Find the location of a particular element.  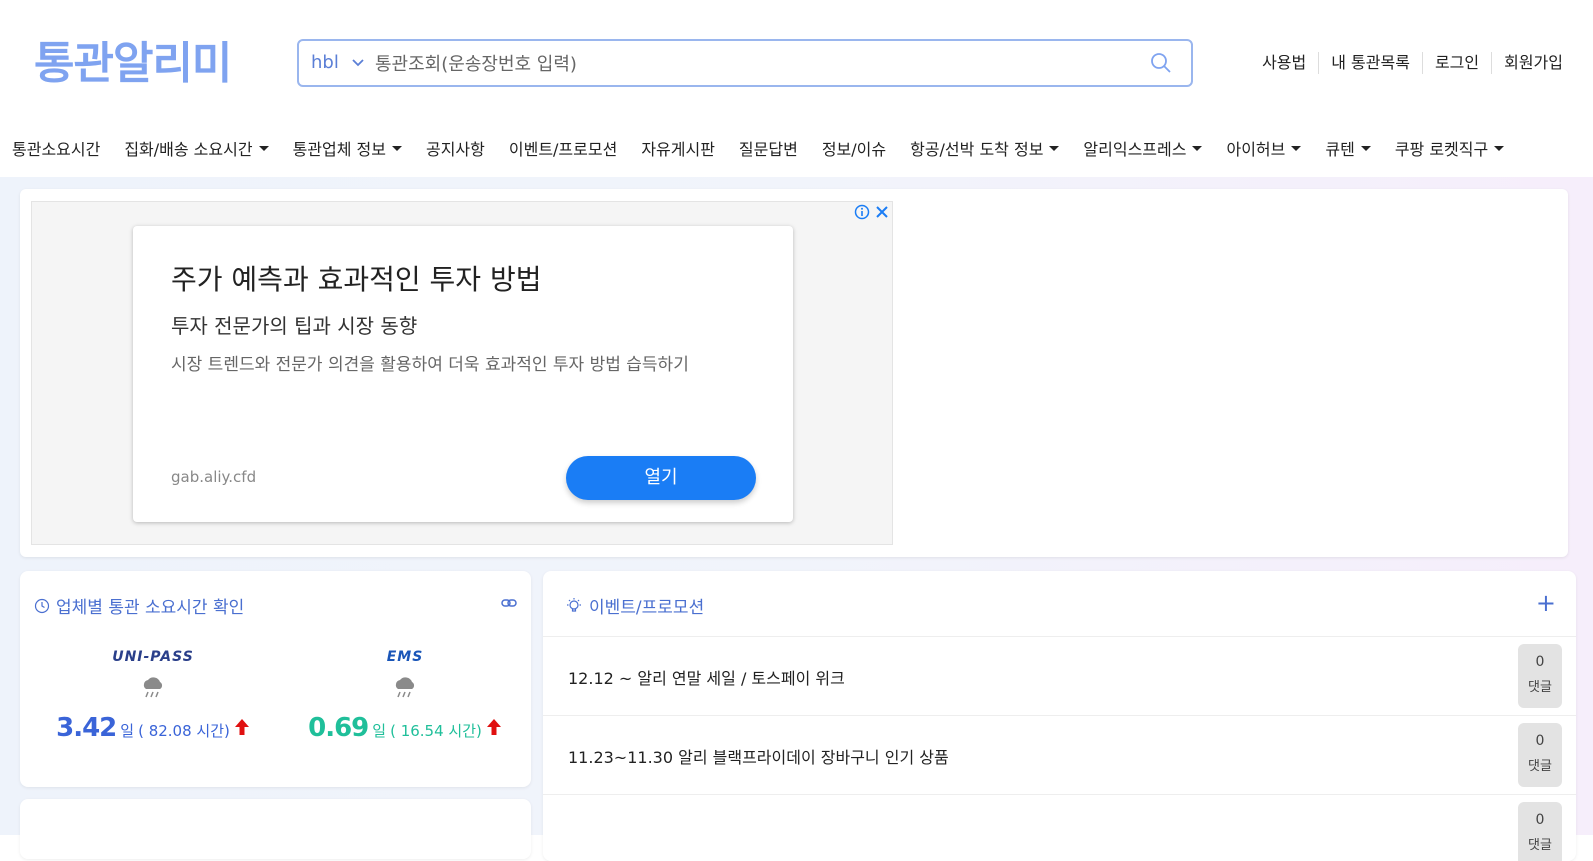

ems-tile: EMS 0.69 일 ( 16.54 시간) is located at coordinates (405, 696).